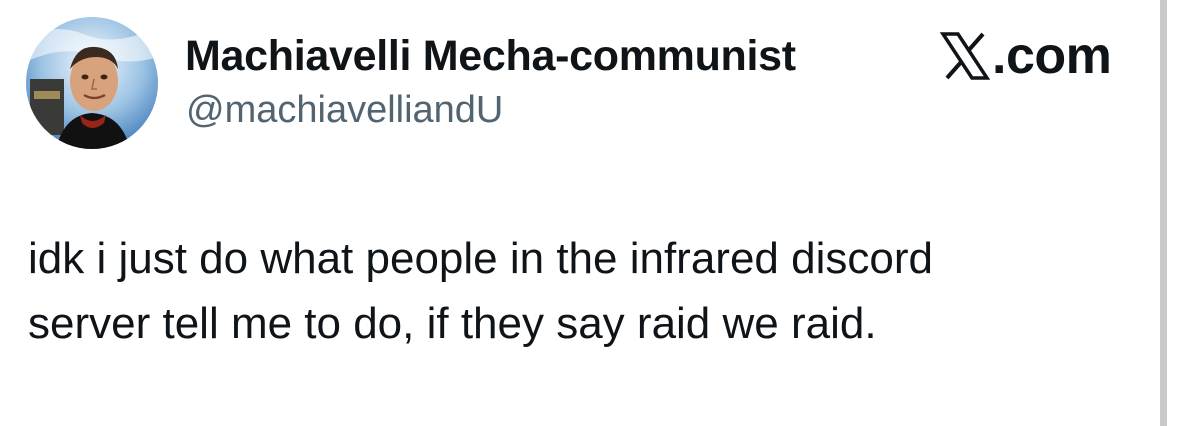 This screenshot has width=1179, height=426. What do you see at coordinates (1052, 56) in the screenshot?
I see `brand-domain-text: .com` at bounding box center [1052, 56].